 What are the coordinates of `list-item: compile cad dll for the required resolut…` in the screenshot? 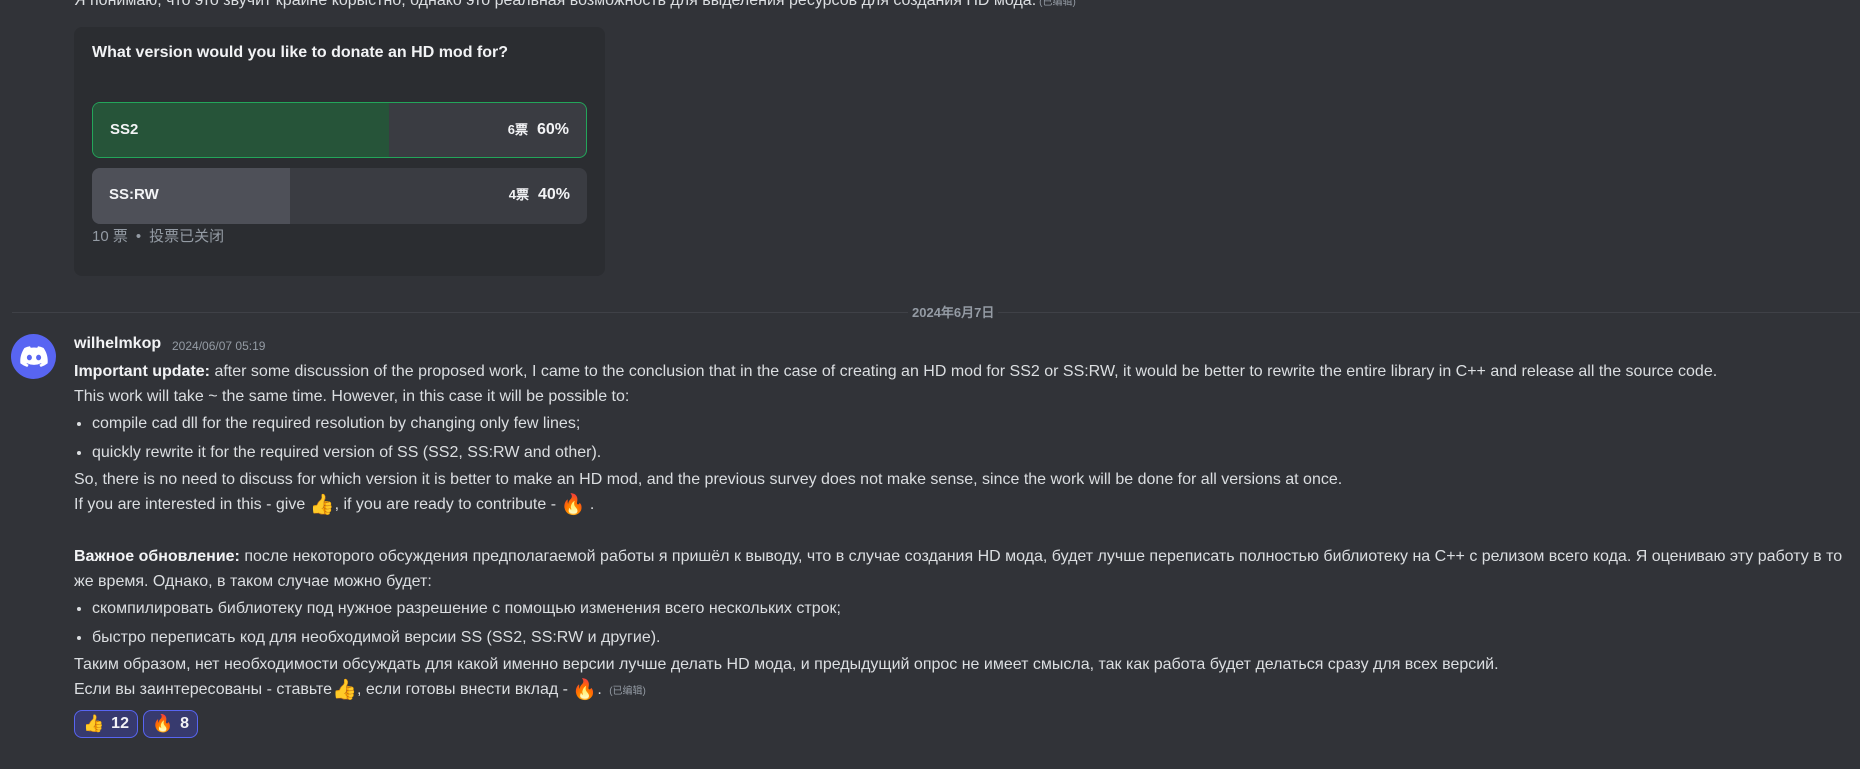 It's located at (976, 423).